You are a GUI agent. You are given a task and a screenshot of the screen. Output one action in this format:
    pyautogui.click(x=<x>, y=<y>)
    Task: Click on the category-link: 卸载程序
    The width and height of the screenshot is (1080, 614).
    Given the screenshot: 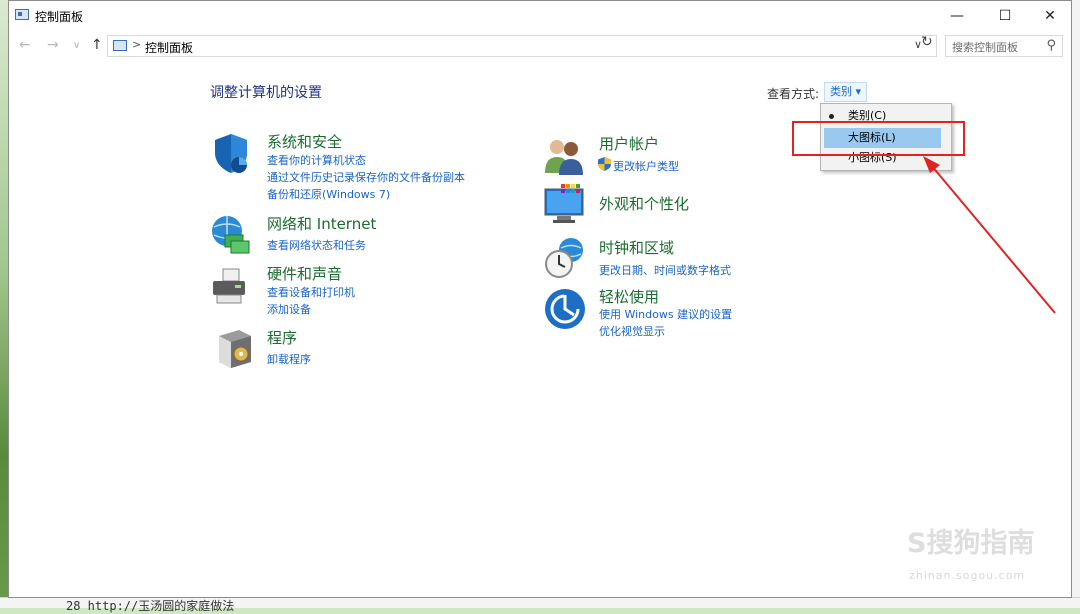 What is the action you would take?
    pyautogui.click(x=289, y=359)
    